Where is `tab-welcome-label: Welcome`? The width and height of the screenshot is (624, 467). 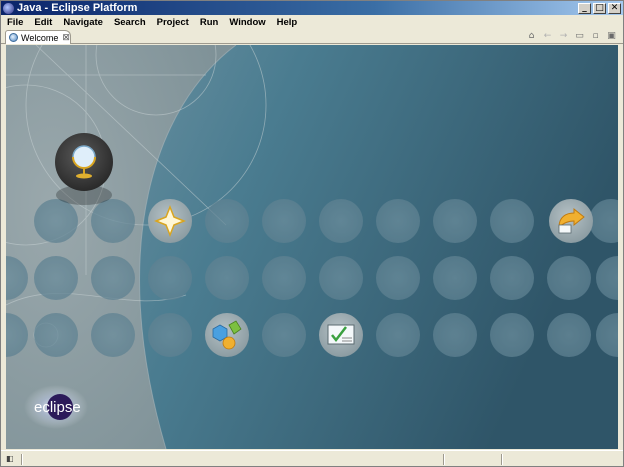 tab-welcome-label: Welcome is located at coordinates (40, 37).